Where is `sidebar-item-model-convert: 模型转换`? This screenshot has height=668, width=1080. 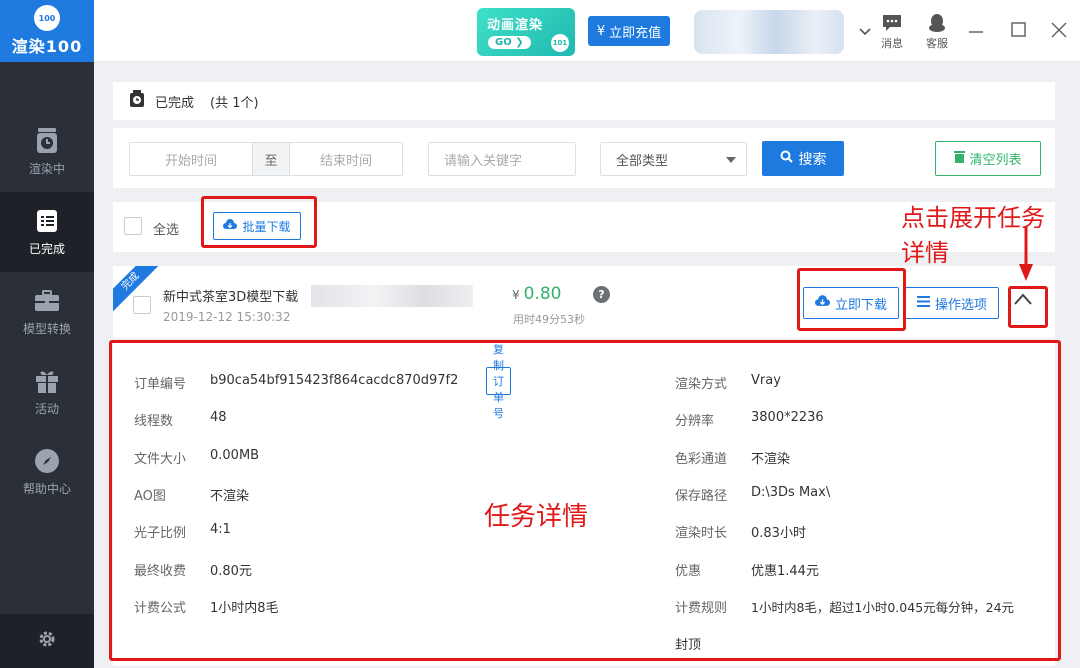
sidebar-item-model-convert: 模型转换 is located at coordinates (47, 312).